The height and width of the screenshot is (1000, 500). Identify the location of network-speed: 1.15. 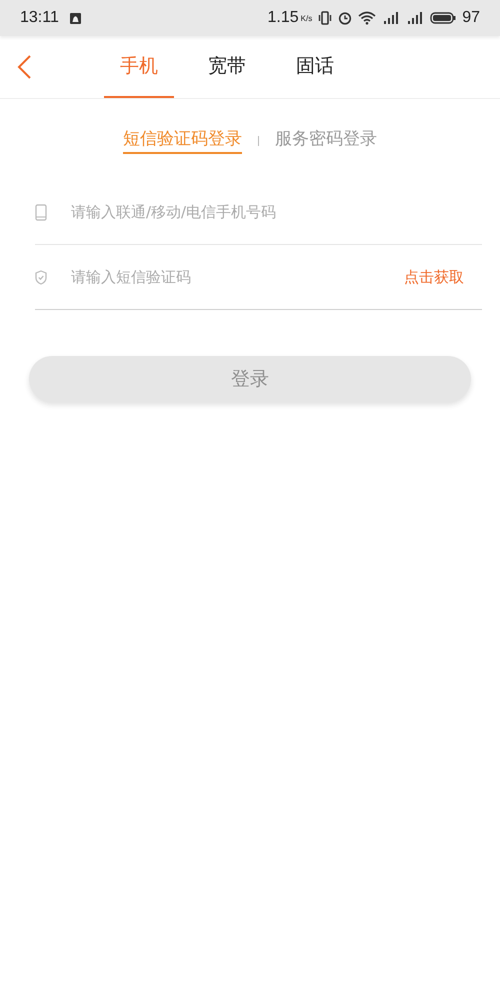
(283, 18).